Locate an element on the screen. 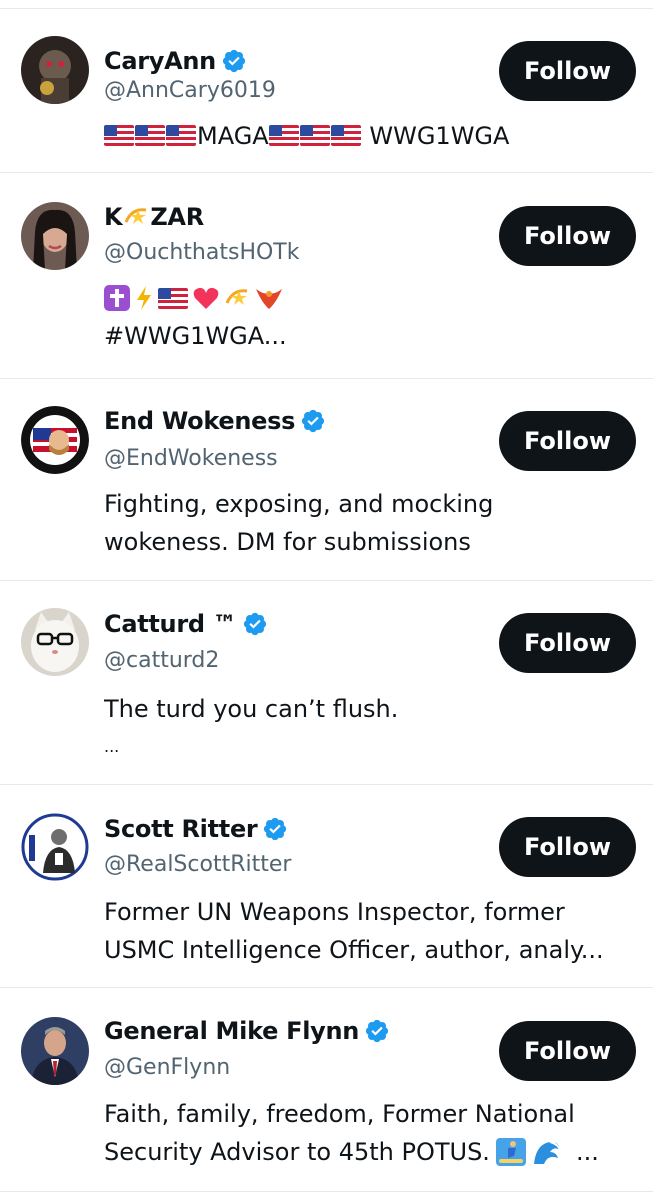 This screenshot has height=1200, width=653. handle: @GenFlynn is located at coordinates (167, 1067).